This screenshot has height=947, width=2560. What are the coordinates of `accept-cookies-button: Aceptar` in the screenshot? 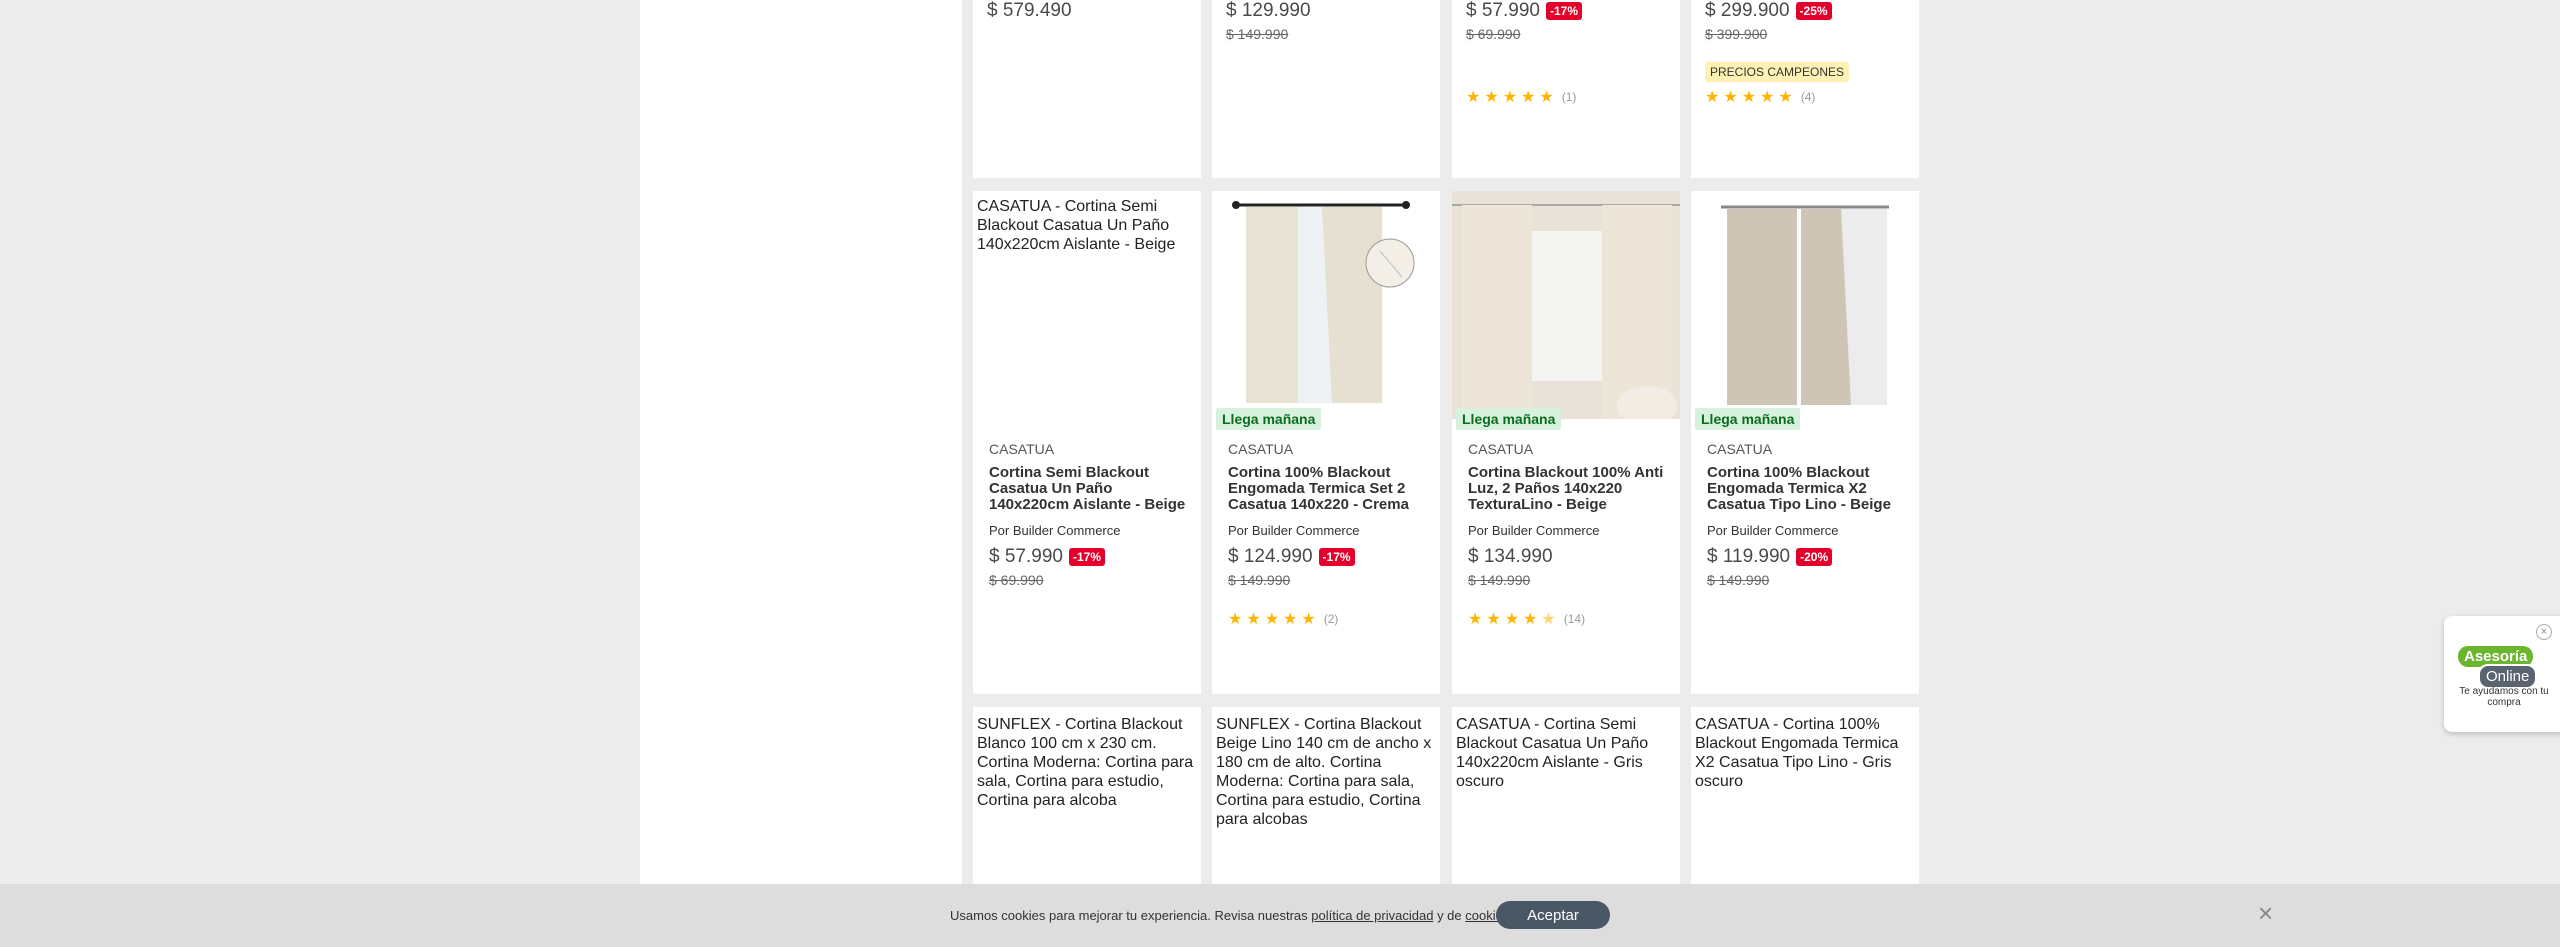 It's located at (1553, 915).